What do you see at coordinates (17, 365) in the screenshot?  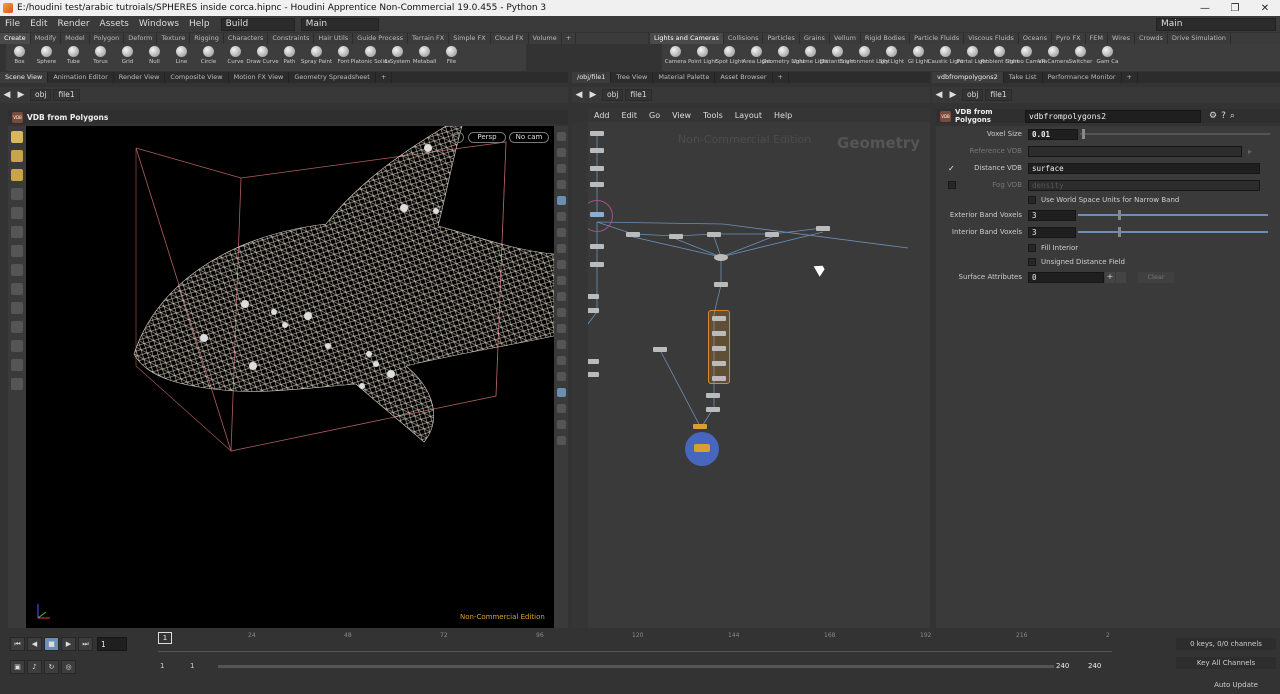 I see `camera-tool-icon` at bounding box center [17, 365].